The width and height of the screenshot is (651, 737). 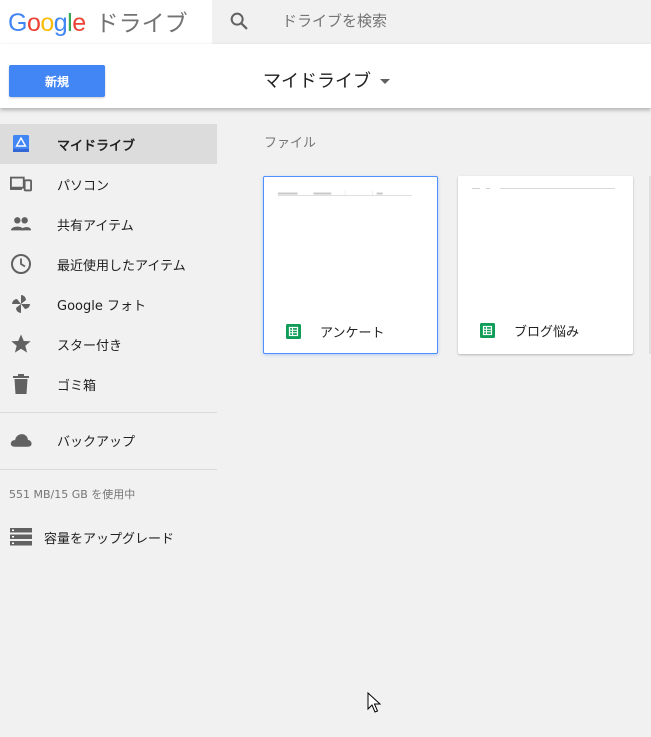 I want to click on sidebar-item-recent: 最近使用したアイテム, so click(x=108, y=264).